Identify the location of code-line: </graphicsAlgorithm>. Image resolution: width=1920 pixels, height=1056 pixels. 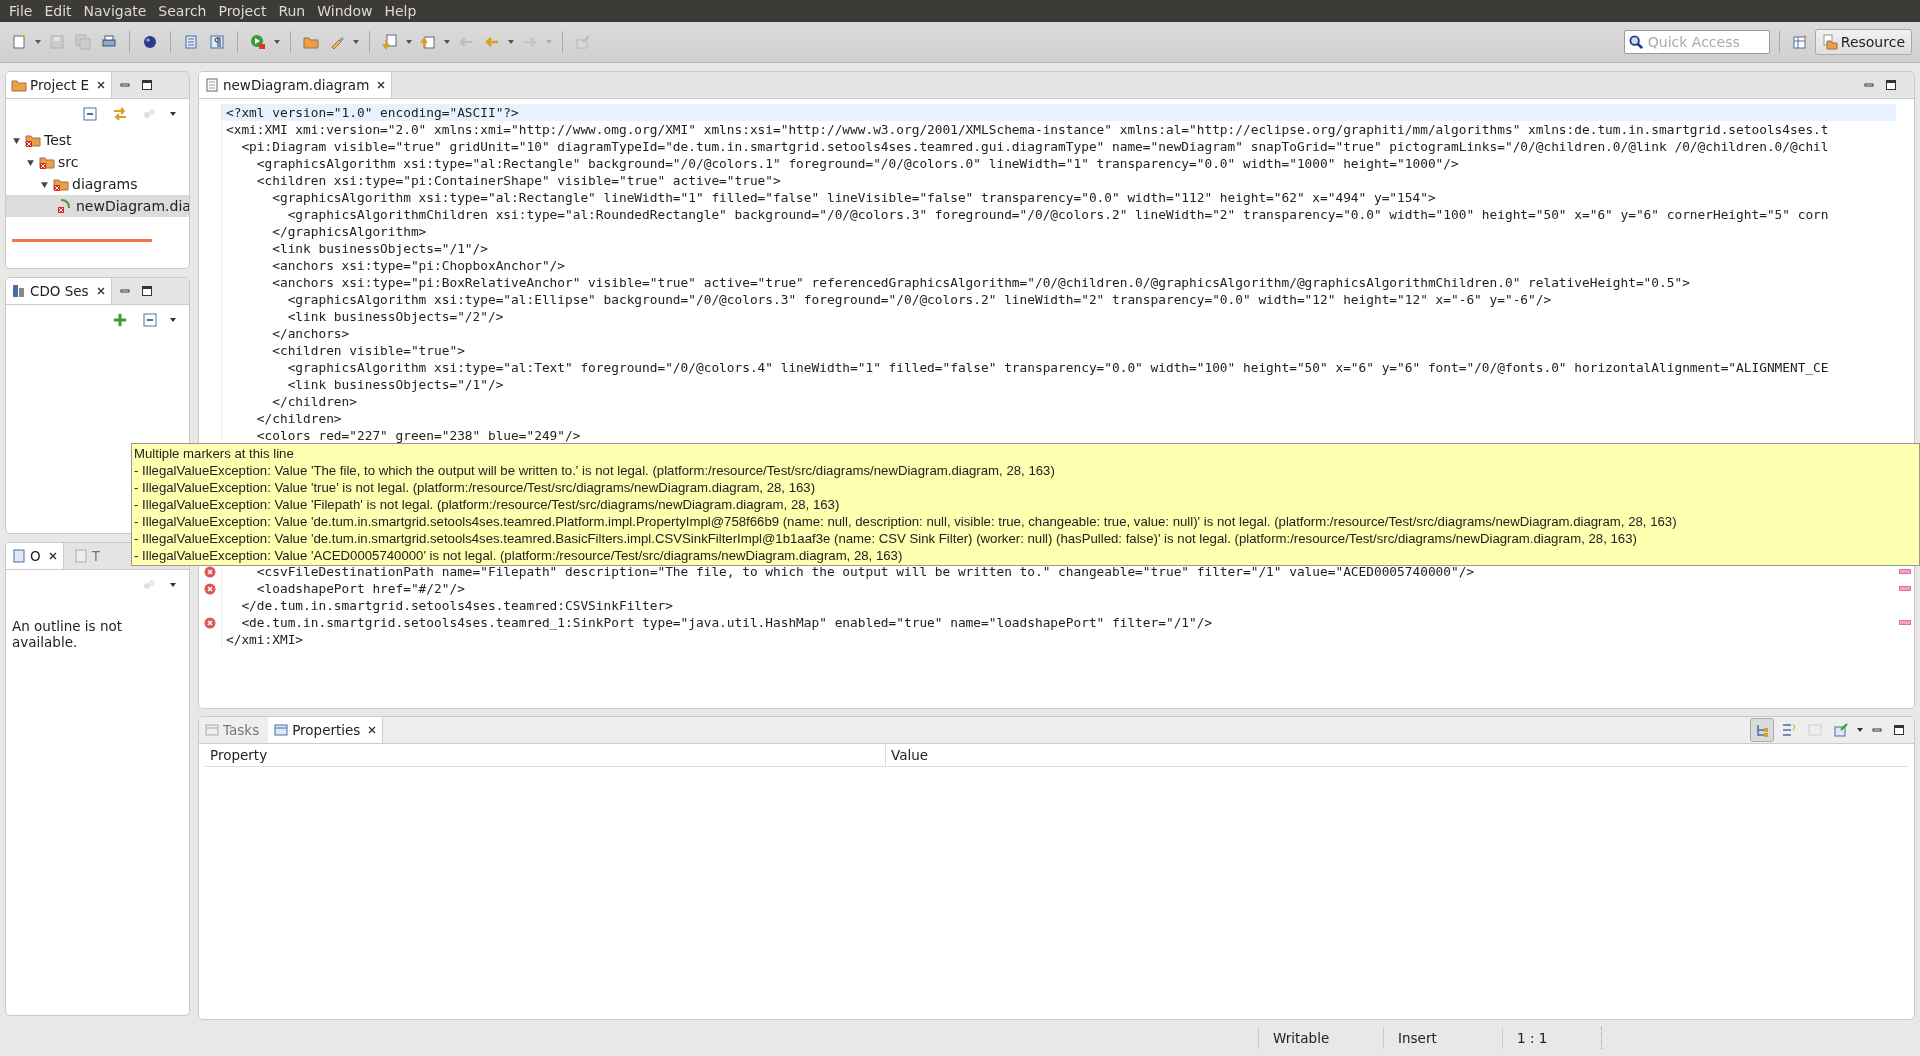
(349, 231).